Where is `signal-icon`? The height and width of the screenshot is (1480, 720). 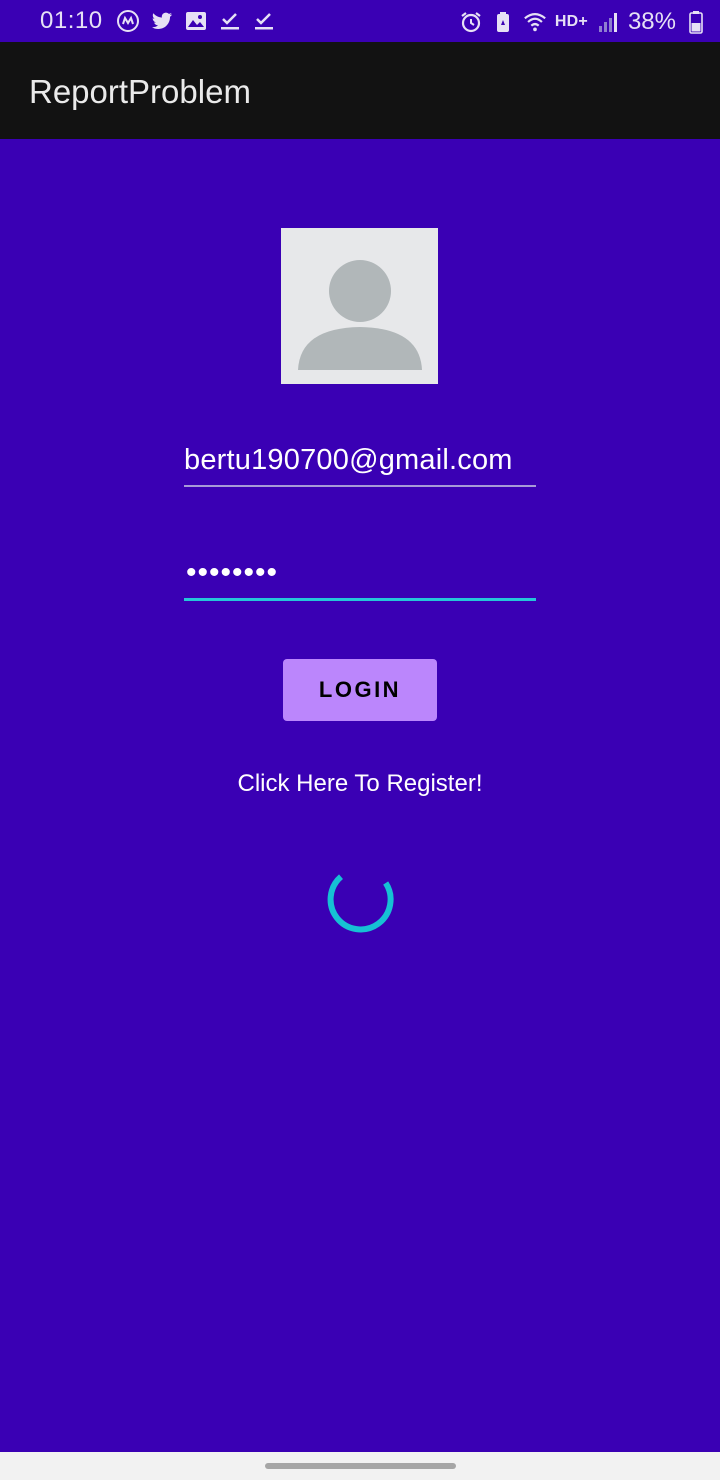 signal-icon is located at coordinates (608, 22).